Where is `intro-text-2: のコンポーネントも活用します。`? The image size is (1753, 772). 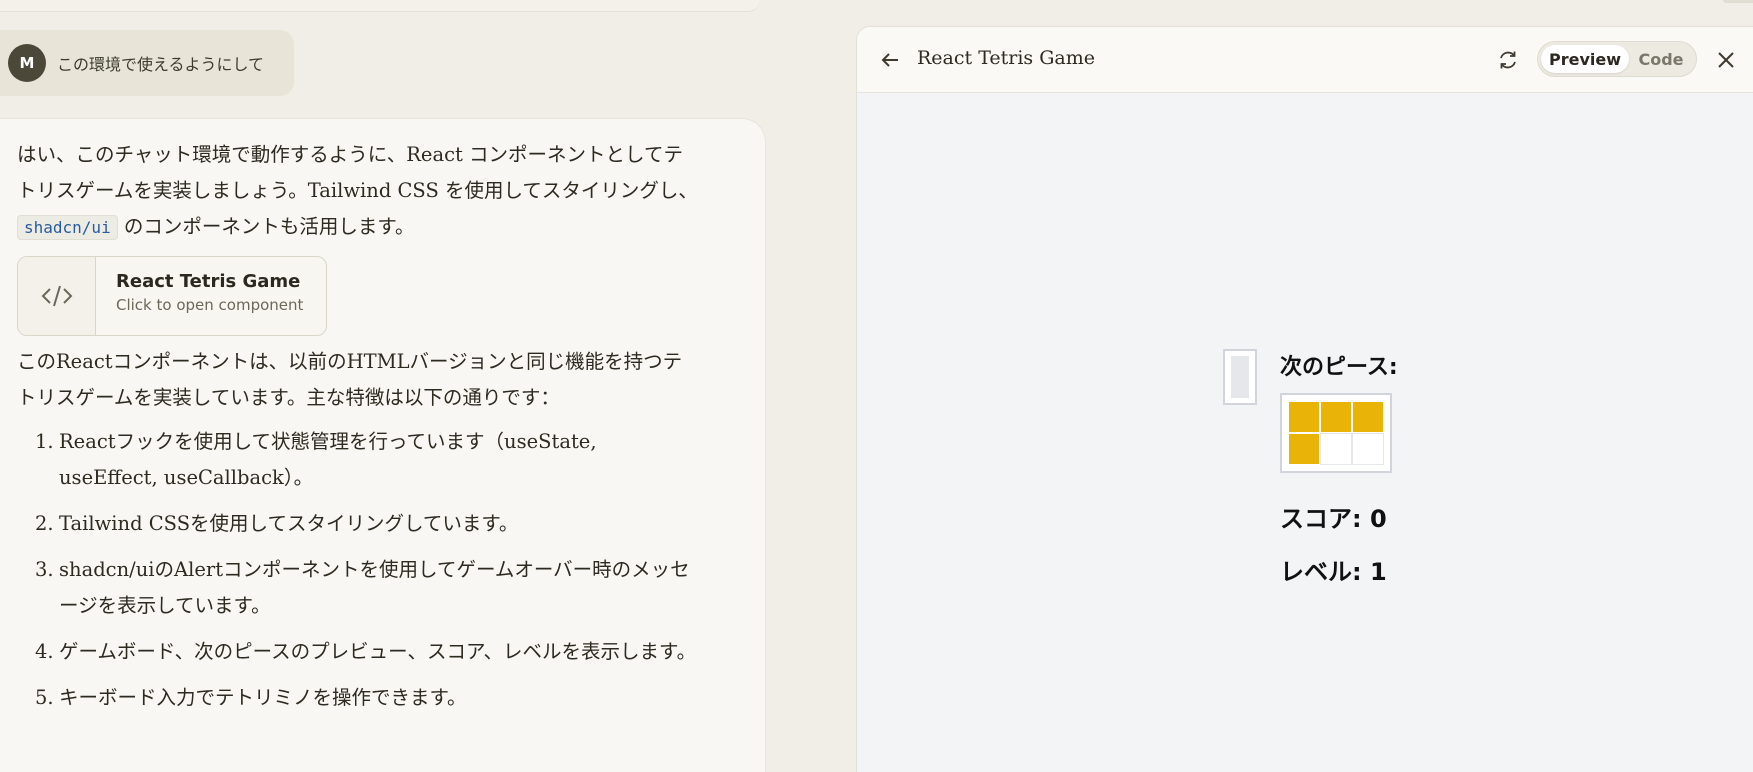 intro-text-2: のコンポーネントも活用します。 is located at coordinates (266, 226).